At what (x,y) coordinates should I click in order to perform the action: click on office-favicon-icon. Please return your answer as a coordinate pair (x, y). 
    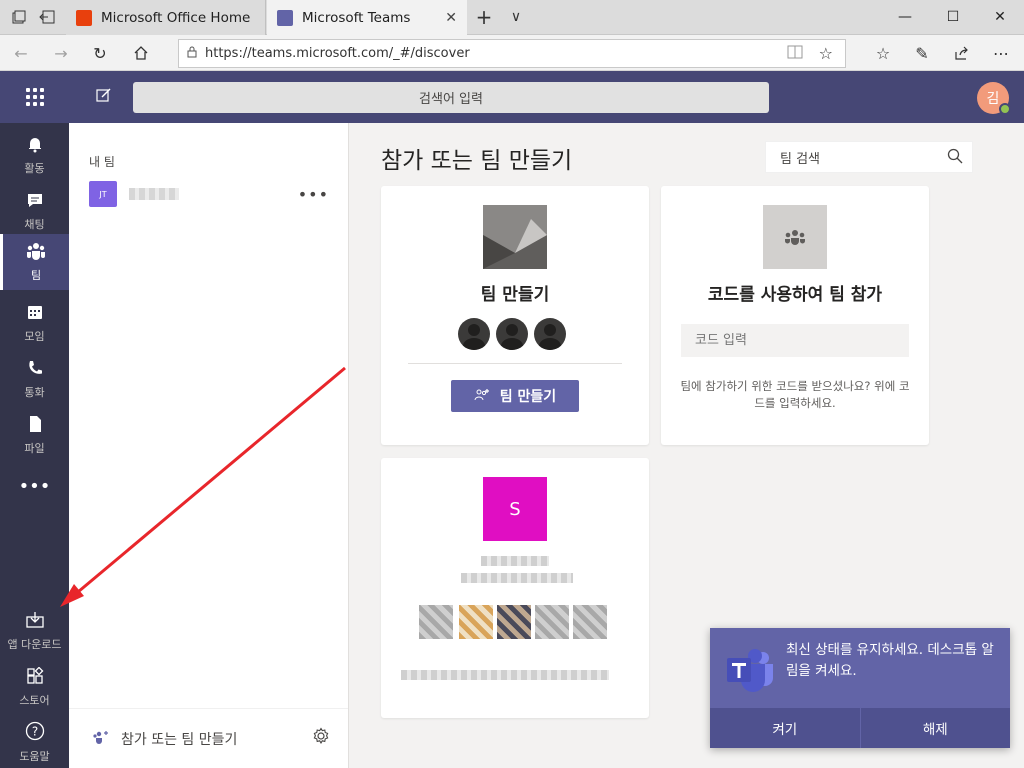
    Looking at the image, I should click on (84, 17).